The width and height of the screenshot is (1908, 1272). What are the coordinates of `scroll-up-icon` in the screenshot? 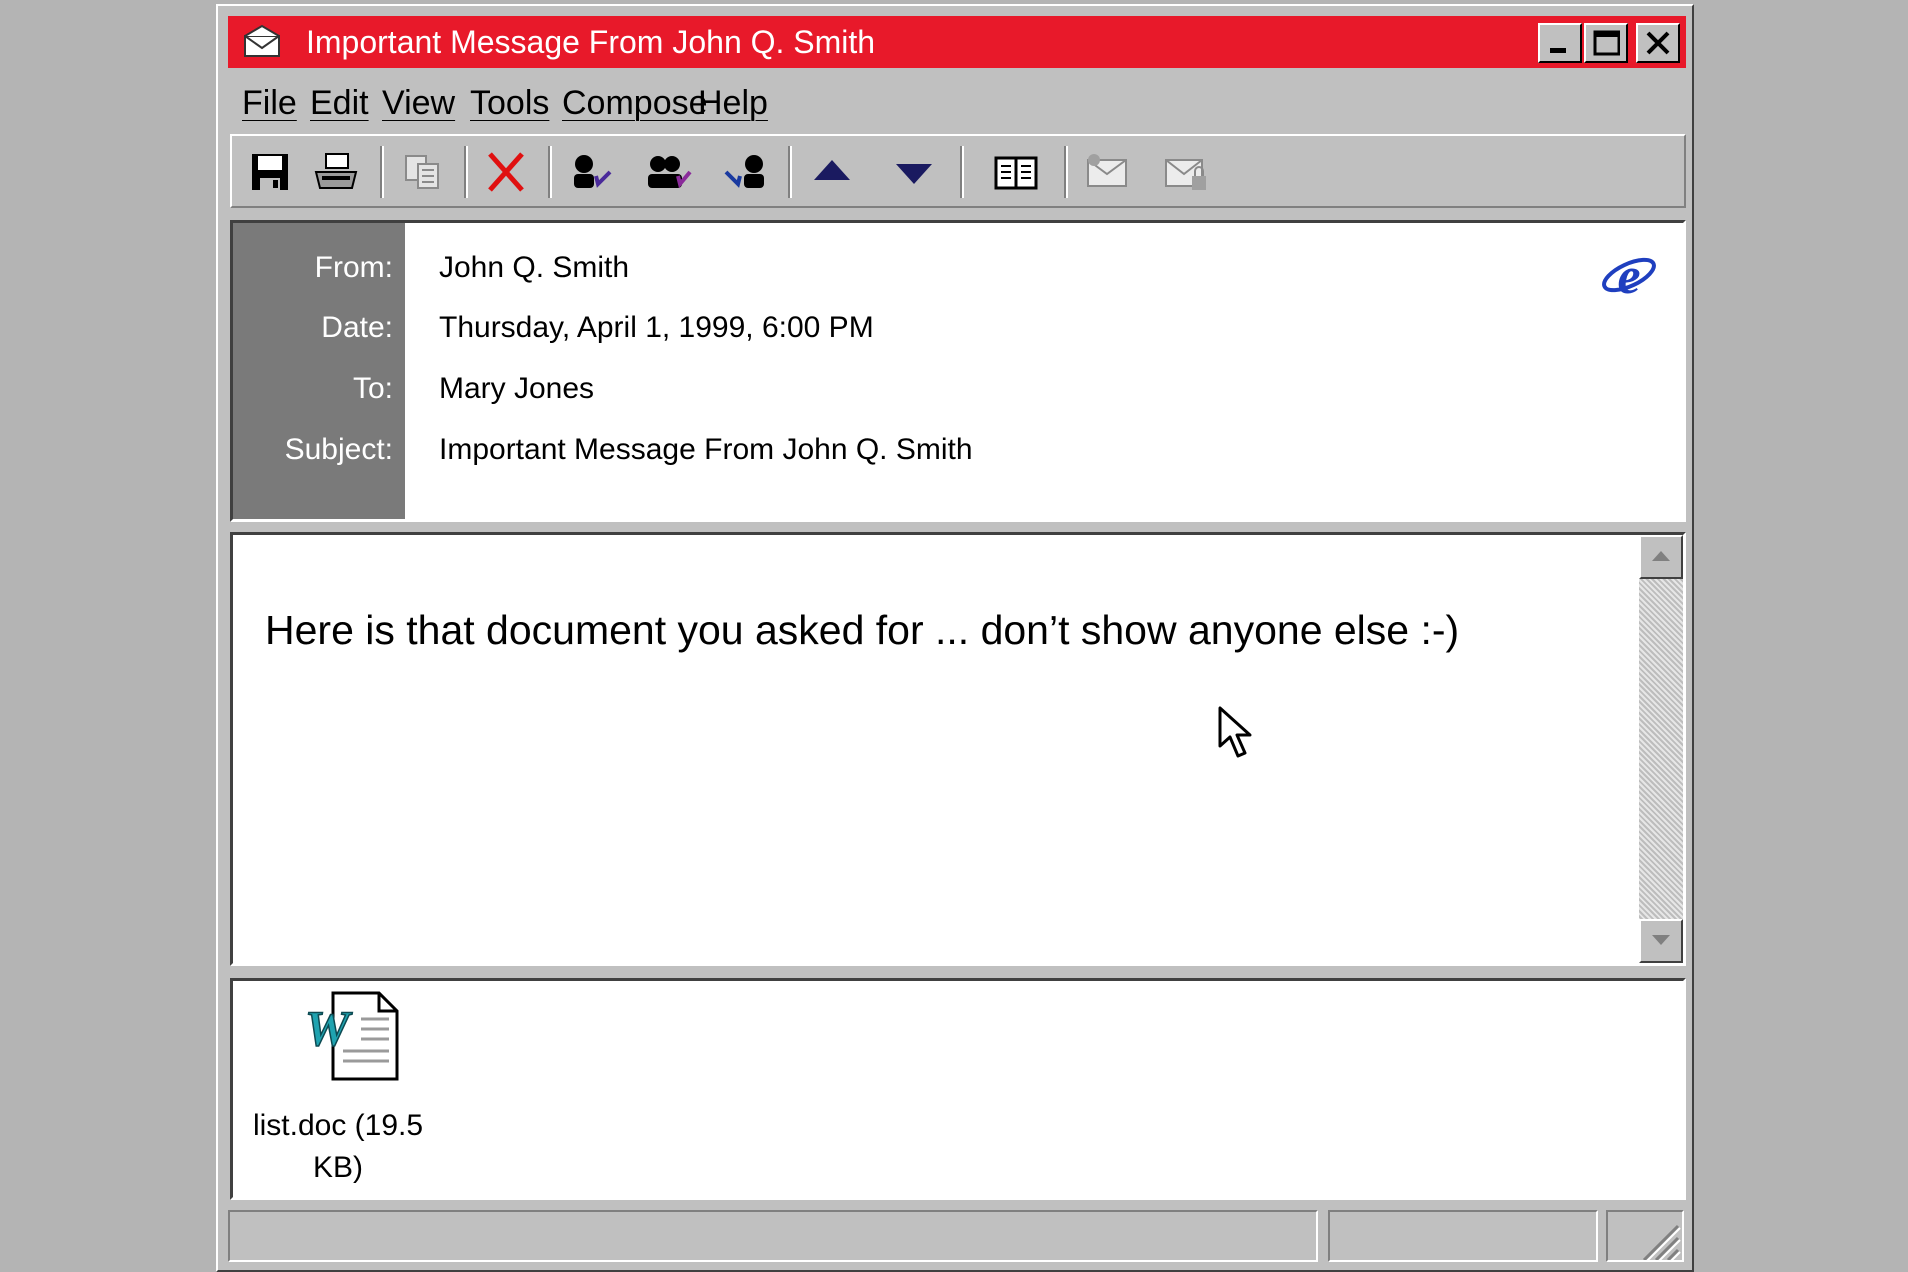 It's located at (1661, 556).